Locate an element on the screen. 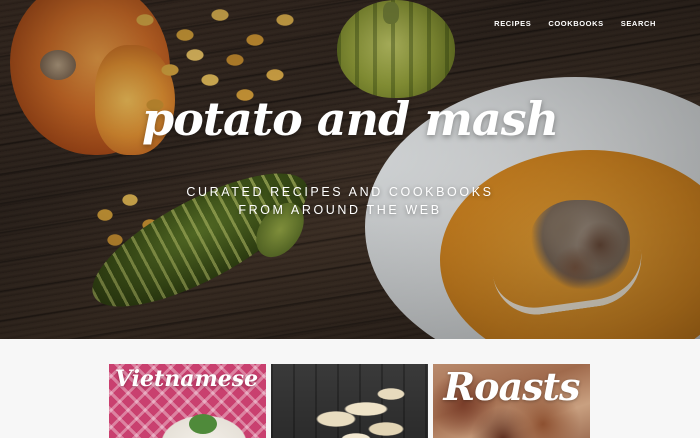 The height and width of the screenshot is (438, 700). nav-recipes-link: RECIPES is located at coordinates (512, 23).